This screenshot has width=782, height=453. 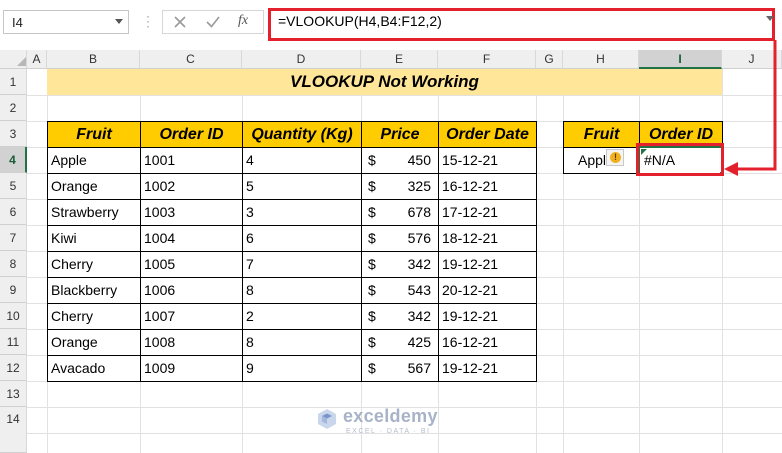 What do you see at coordinates (601, 160) in the screenshot?
I see `lookup-fruit-cell: Appl` at bounding box center [601, 160].